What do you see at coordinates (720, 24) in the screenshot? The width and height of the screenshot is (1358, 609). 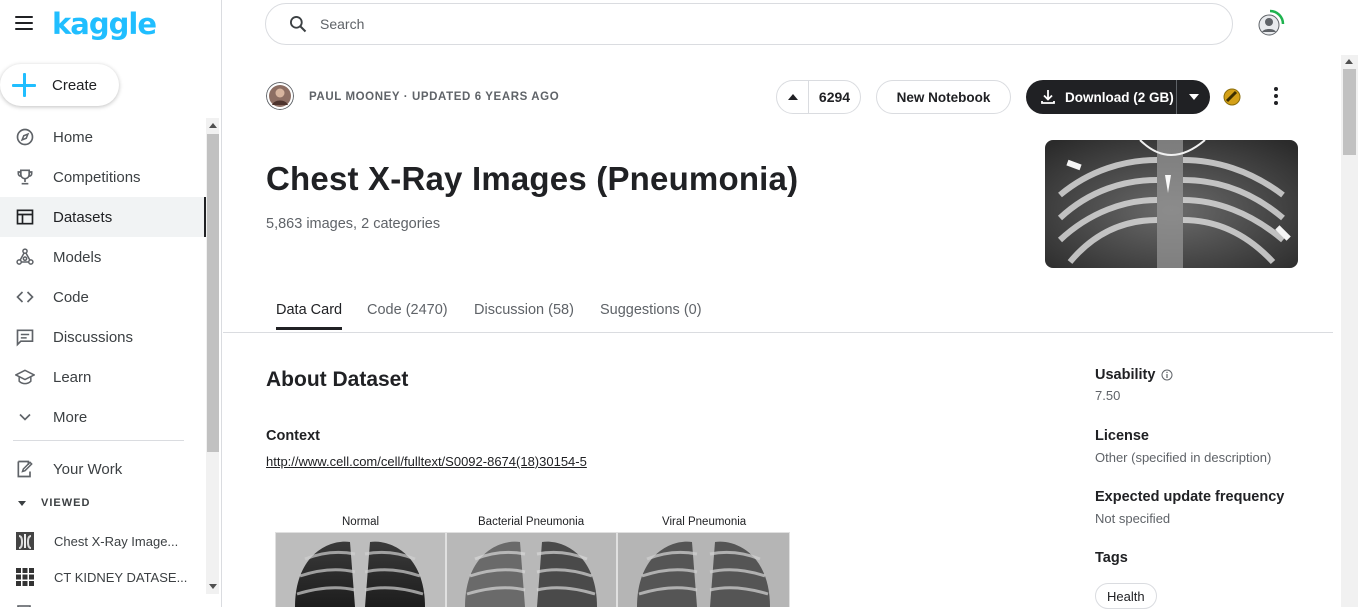 I see `search-input` at bounding box center [720, 24].